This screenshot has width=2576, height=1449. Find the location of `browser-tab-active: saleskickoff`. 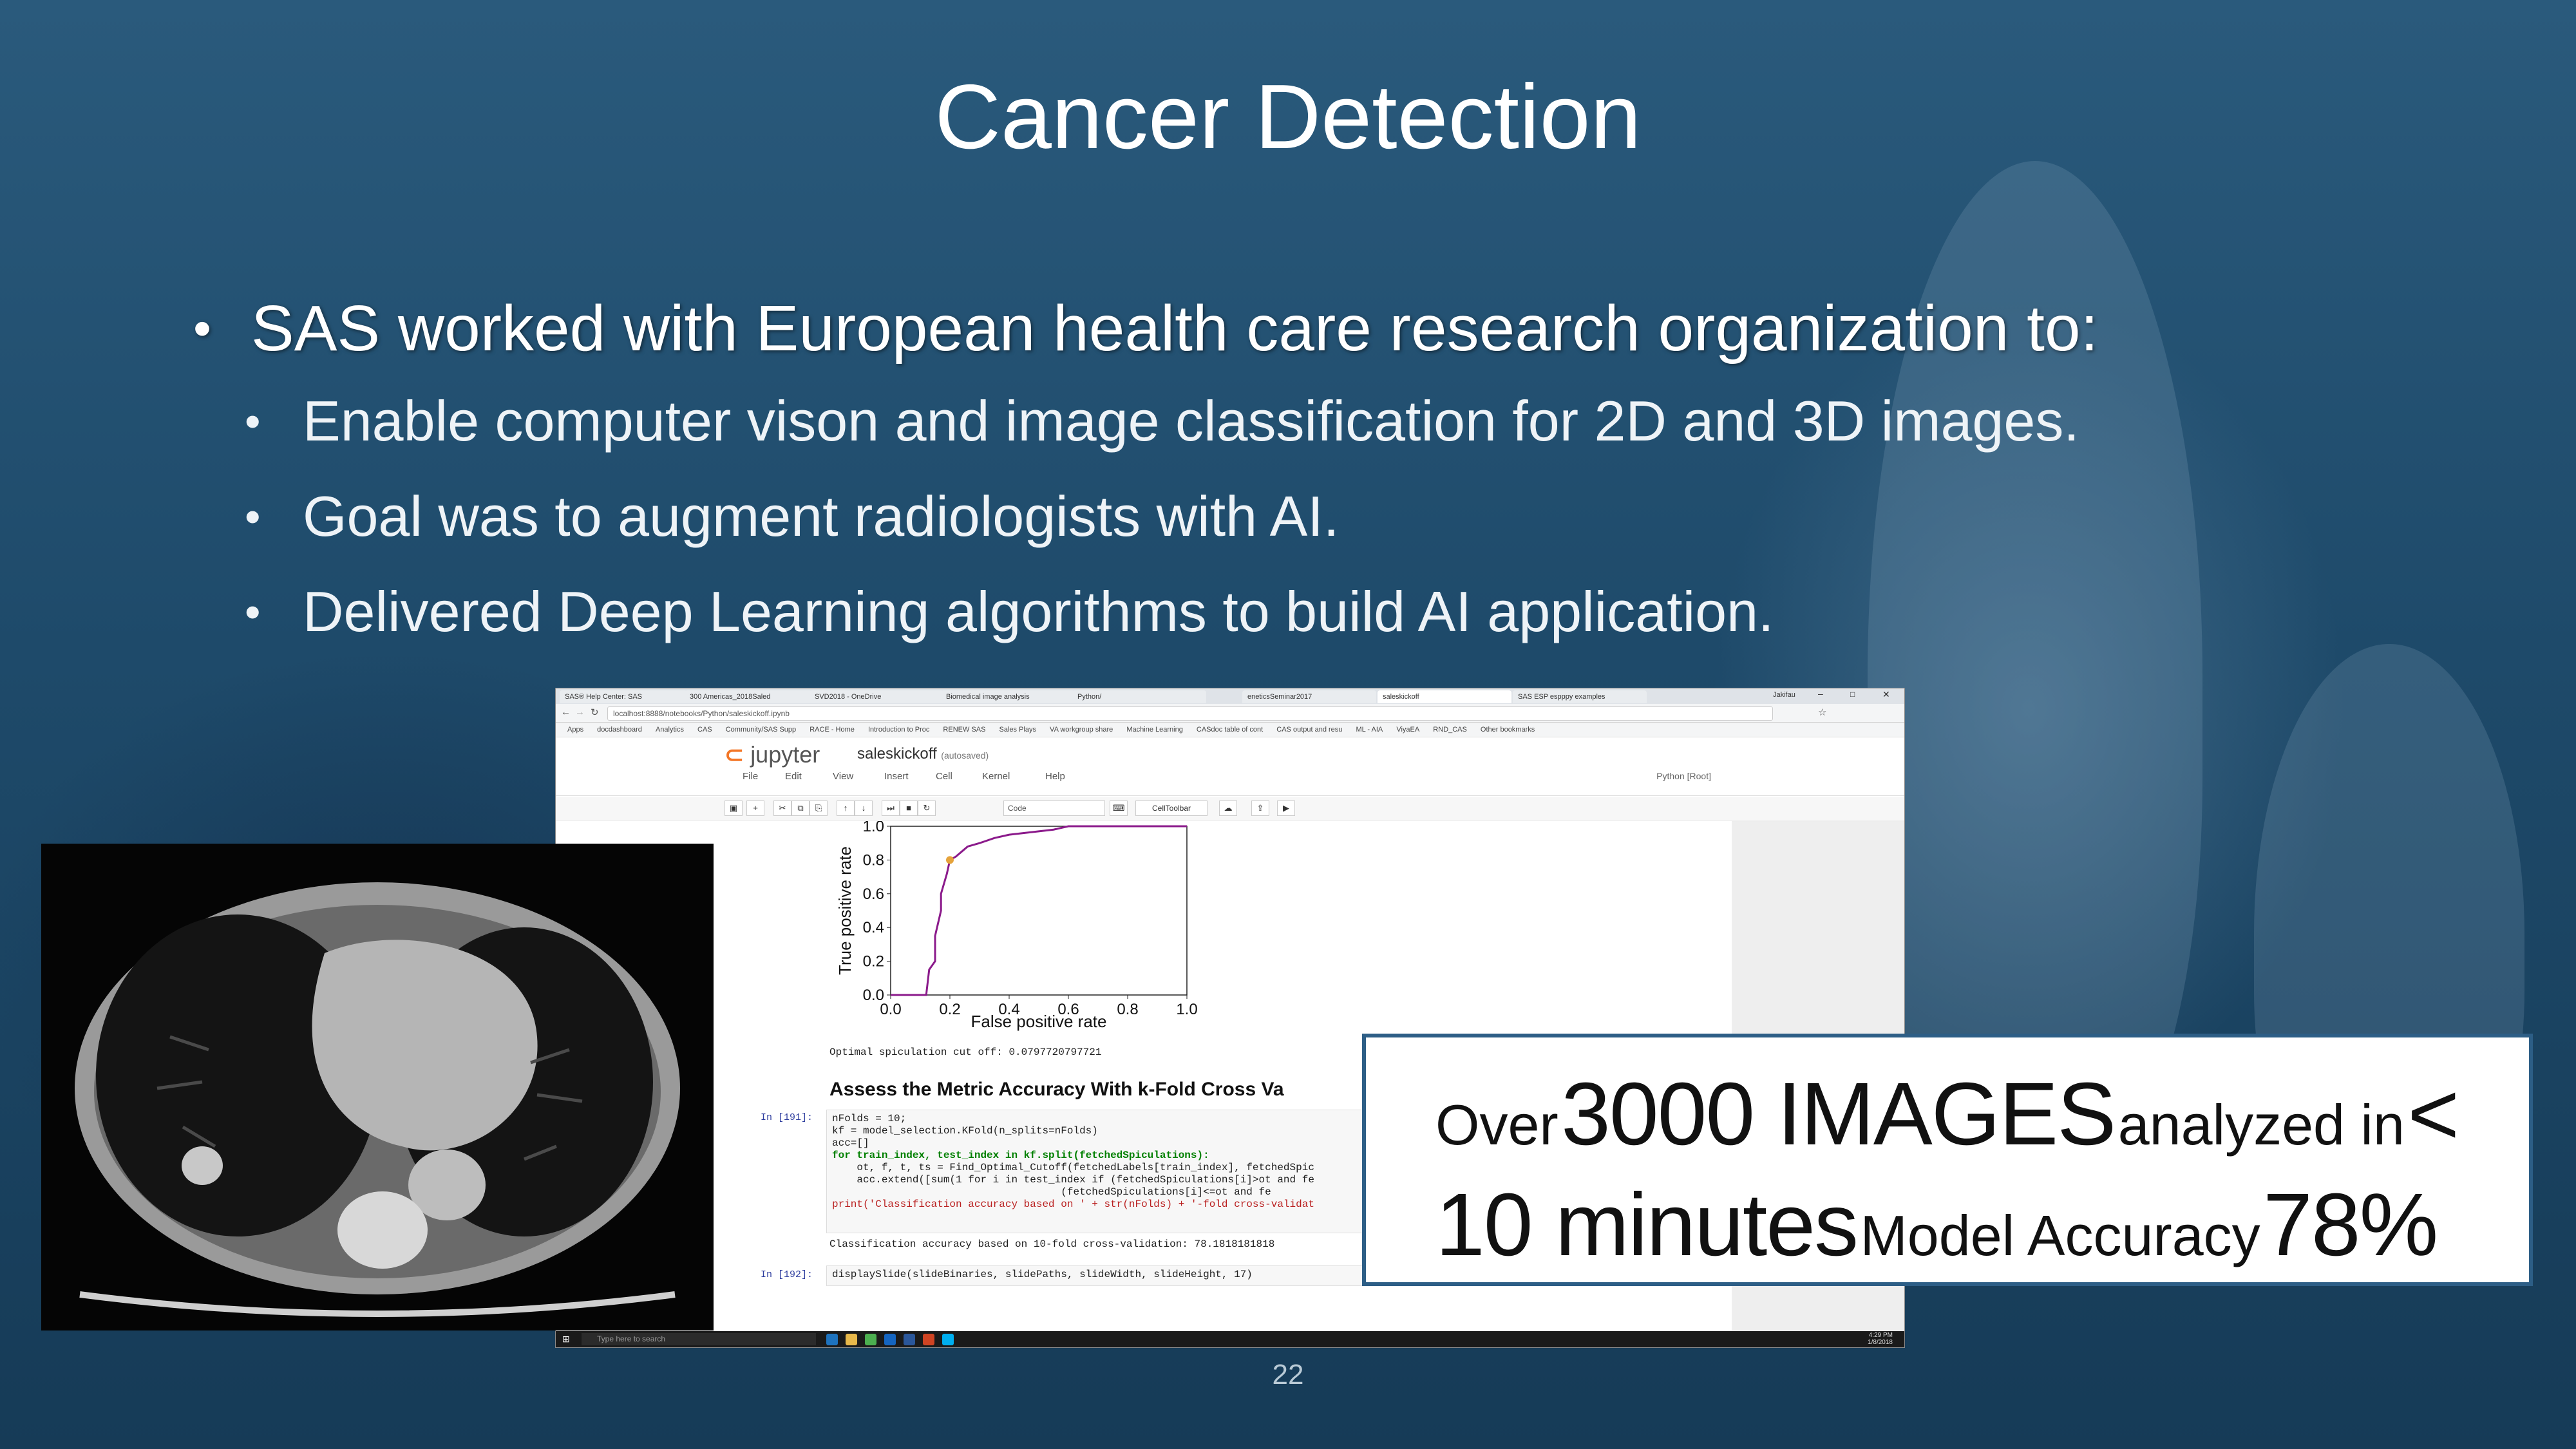

browser-tab-active: saleskickoff is located at coordinates (1444, 696).